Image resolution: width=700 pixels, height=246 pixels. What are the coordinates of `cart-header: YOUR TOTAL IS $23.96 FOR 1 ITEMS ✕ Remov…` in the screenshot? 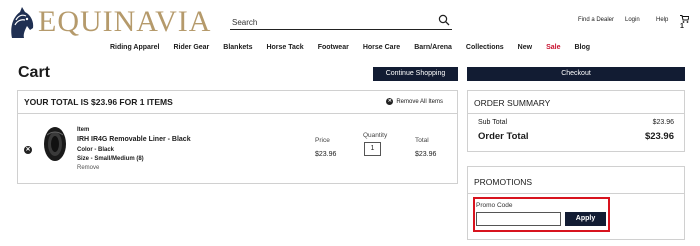 It's located at (237, 102).